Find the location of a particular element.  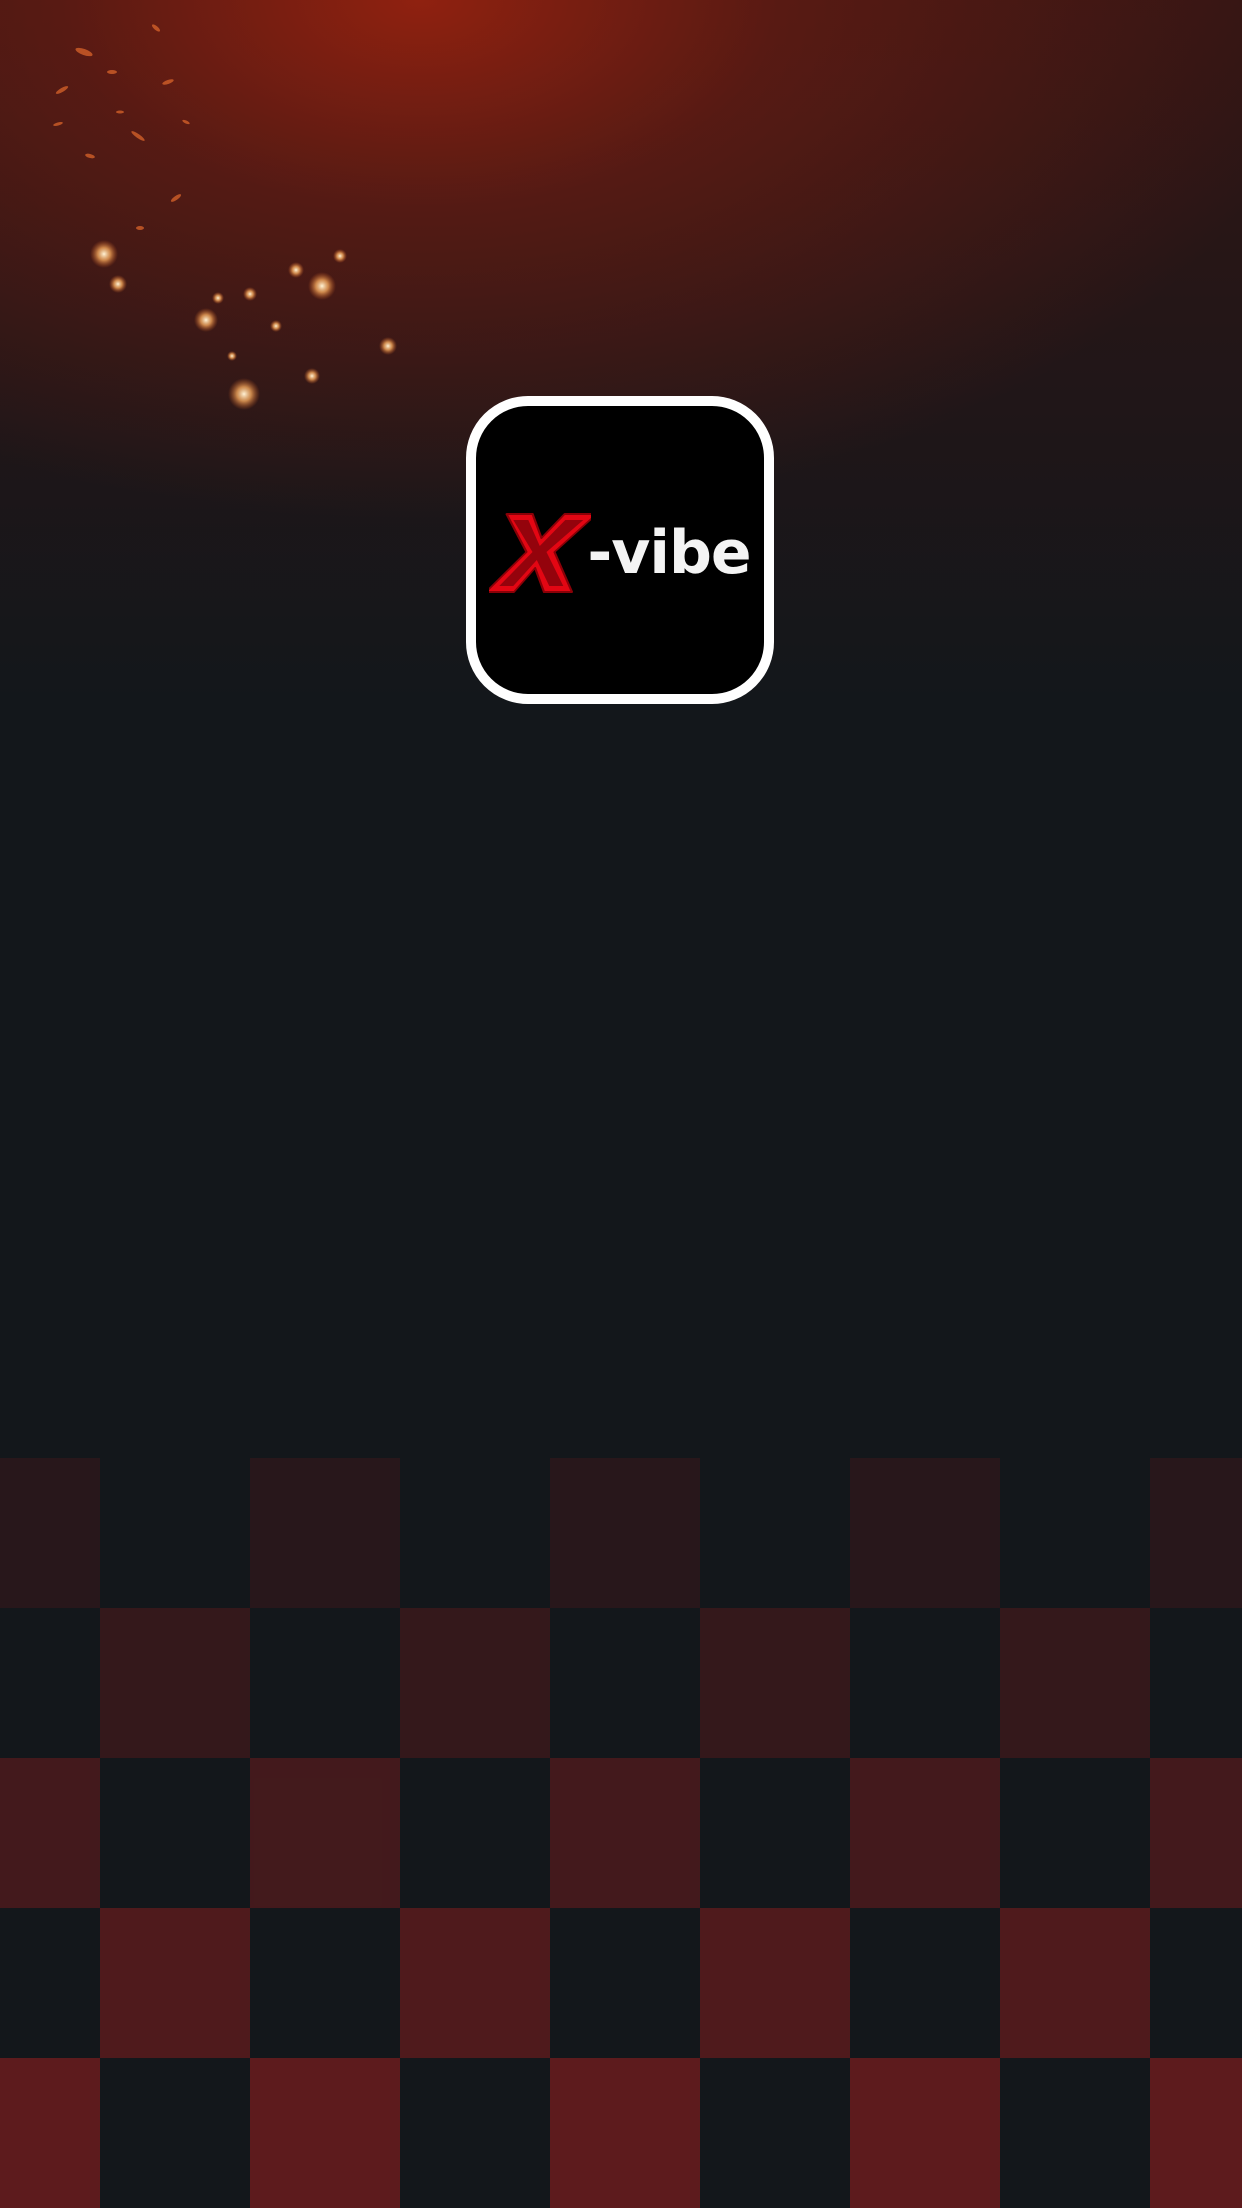

app-icon: -vibe is located at coordinates (620, 550).